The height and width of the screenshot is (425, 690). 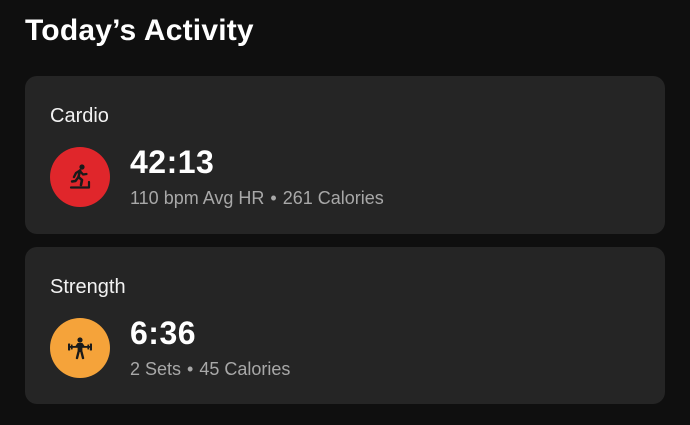 What do you see at coordinates (156, 369) in the screenshot?
I see `sets-stat: 2 Sets` at bounding box center [156, 369].